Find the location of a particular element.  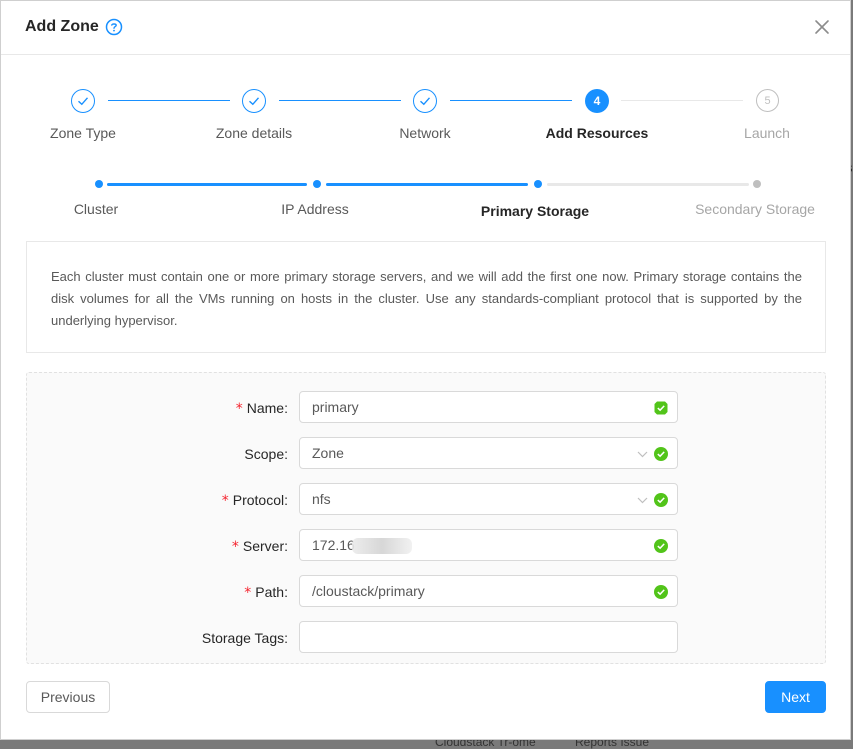

previous-button: Previous is located at coordinates (68, 697).